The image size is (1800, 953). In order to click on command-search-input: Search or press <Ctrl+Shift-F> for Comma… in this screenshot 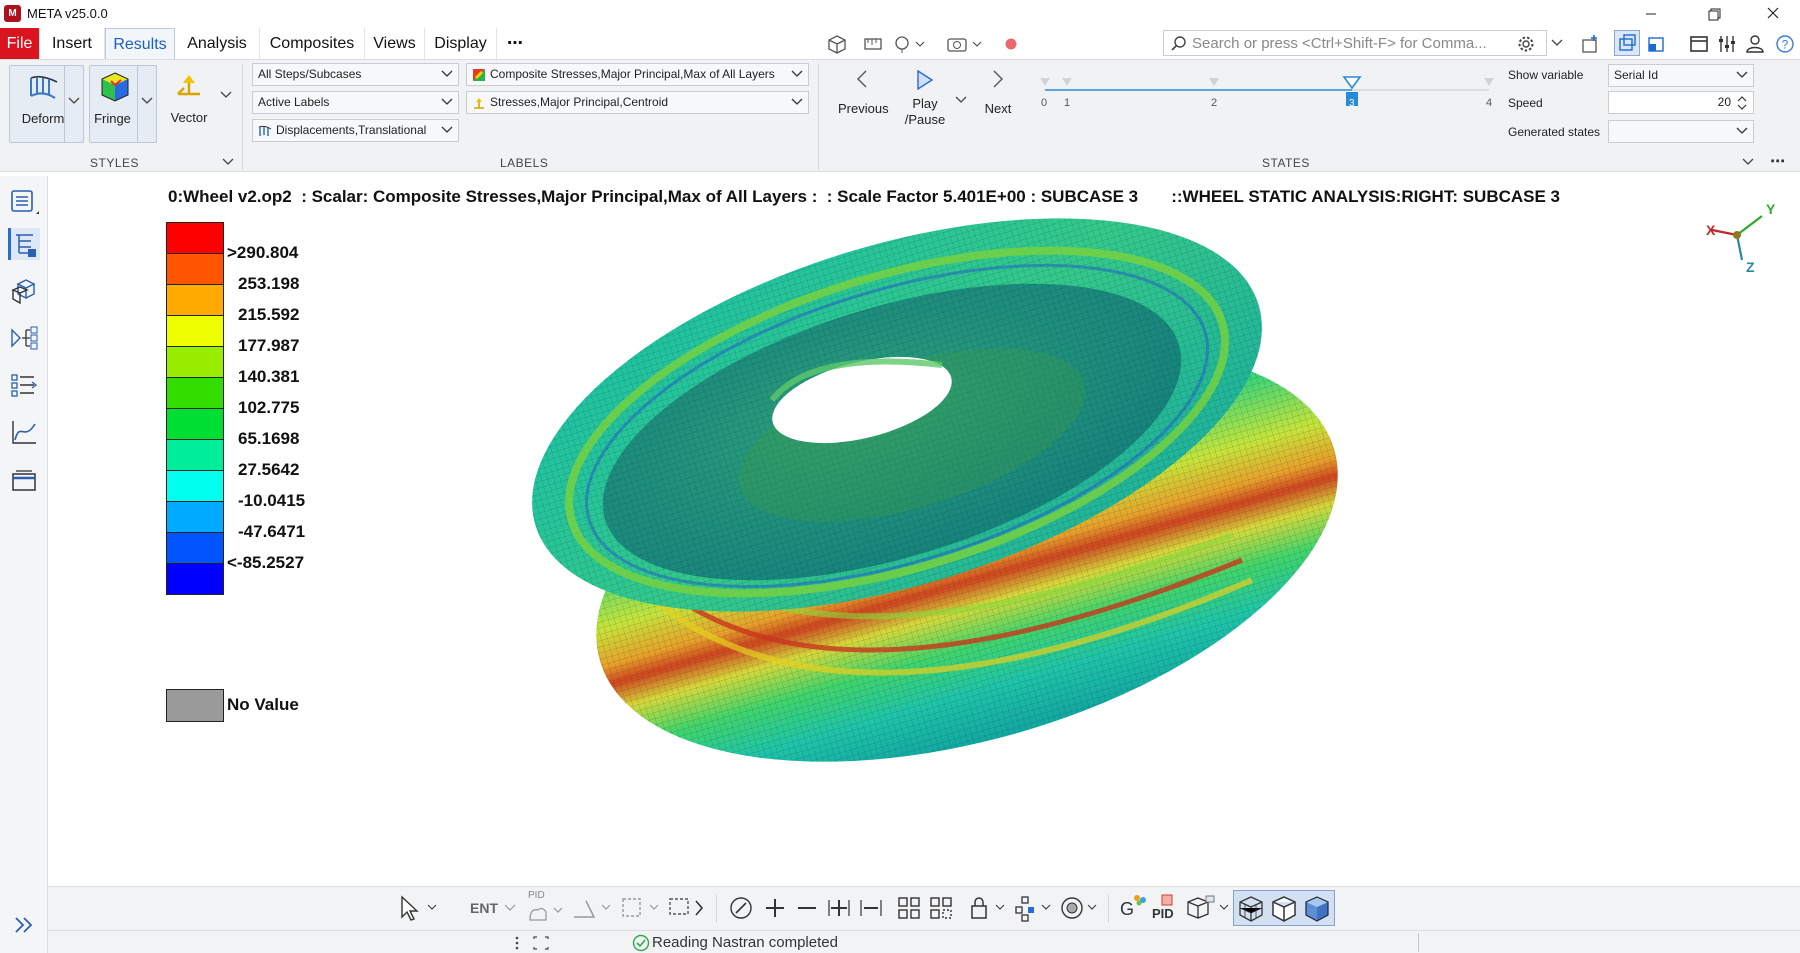, I will do `click(1355, 43)`.